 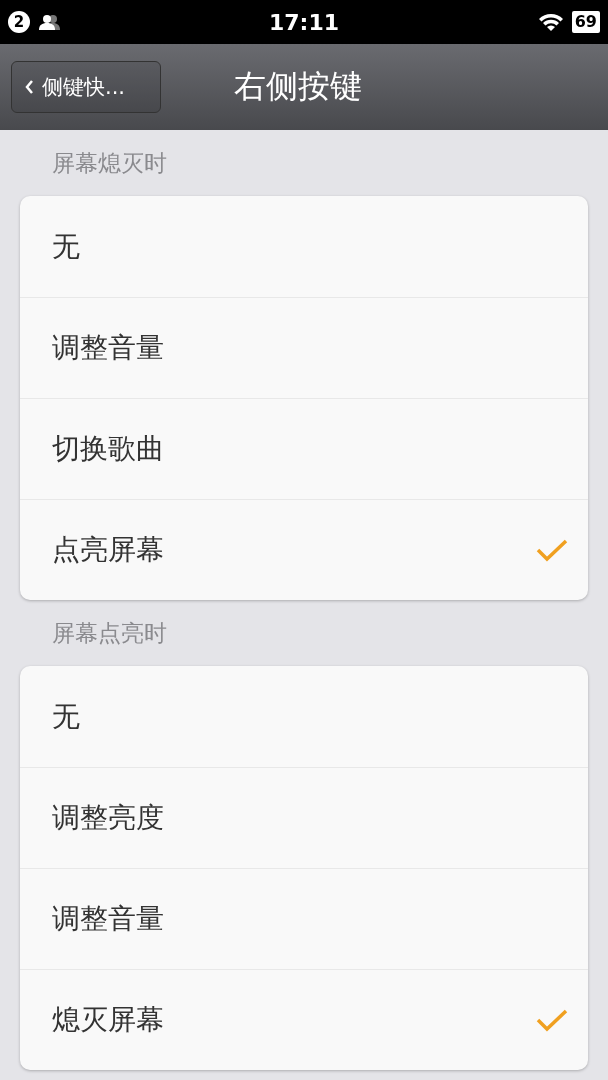 I want to click on option-item: 调整亮度, so click(x=304, y=817).